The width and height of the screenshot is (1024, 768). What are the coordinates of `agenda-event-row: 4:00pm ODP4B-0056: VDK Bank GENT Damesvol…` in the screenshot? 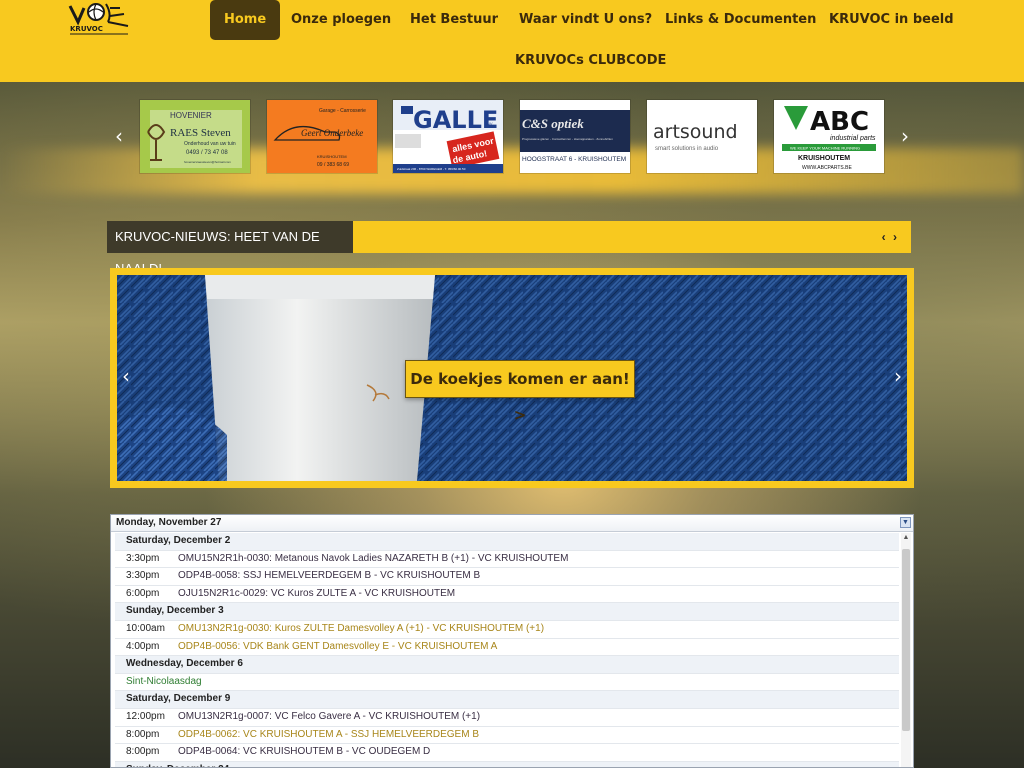 It's located at (507, 648).